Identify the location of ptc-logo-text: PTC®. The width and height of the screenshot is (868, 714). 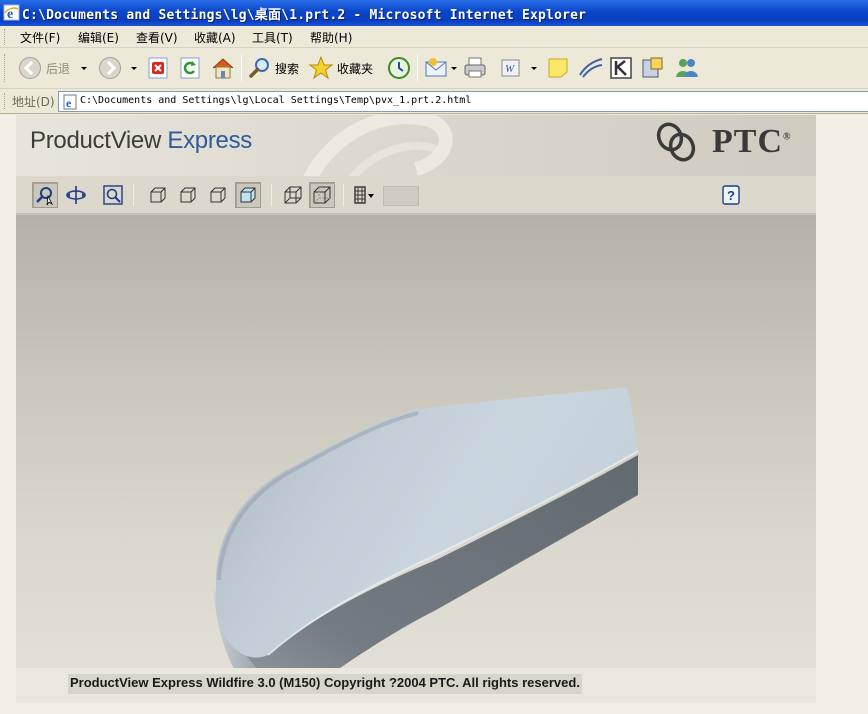
(752, 141).